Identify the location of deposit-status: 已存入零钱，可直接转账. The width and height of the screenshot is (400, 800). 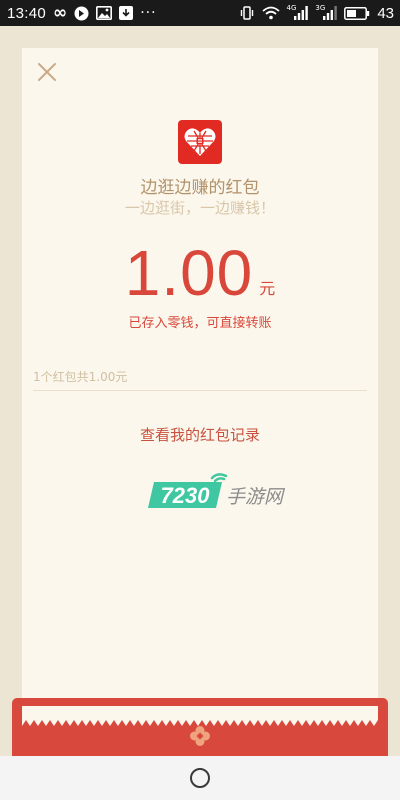
(200, 323).